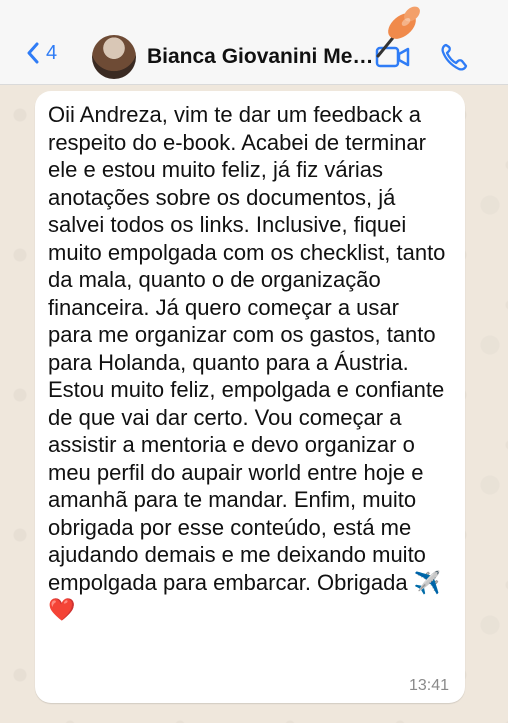 This screenshot has width=508, height=723. I want to click on avatar, so click(114, 57).